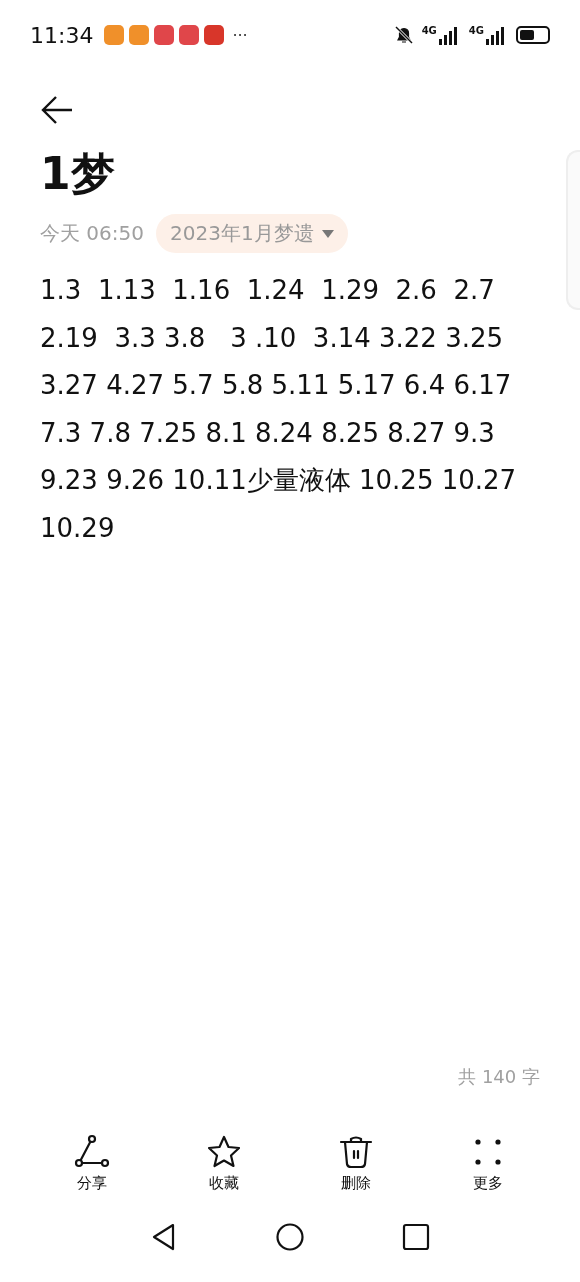 The width and height of the screenshot is (580, 1282). I want to click on word-count: 共 140 字, so click(499, 1077).